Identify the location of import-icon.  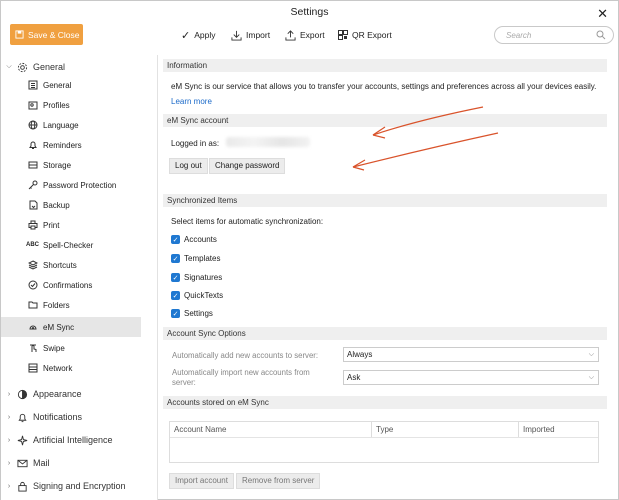
(236, 35).